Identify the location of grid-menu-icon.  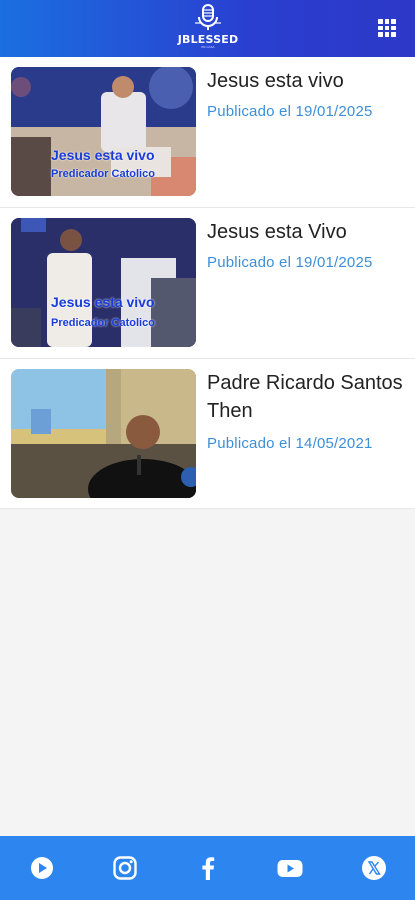
(387, 28).